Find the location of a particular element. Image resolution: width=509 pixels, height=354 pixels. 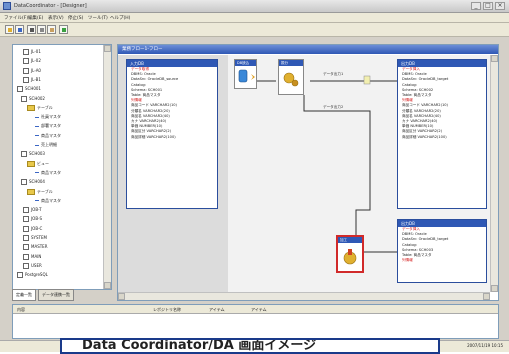

tree-item: ビュー is located at coordinates (38, 163).